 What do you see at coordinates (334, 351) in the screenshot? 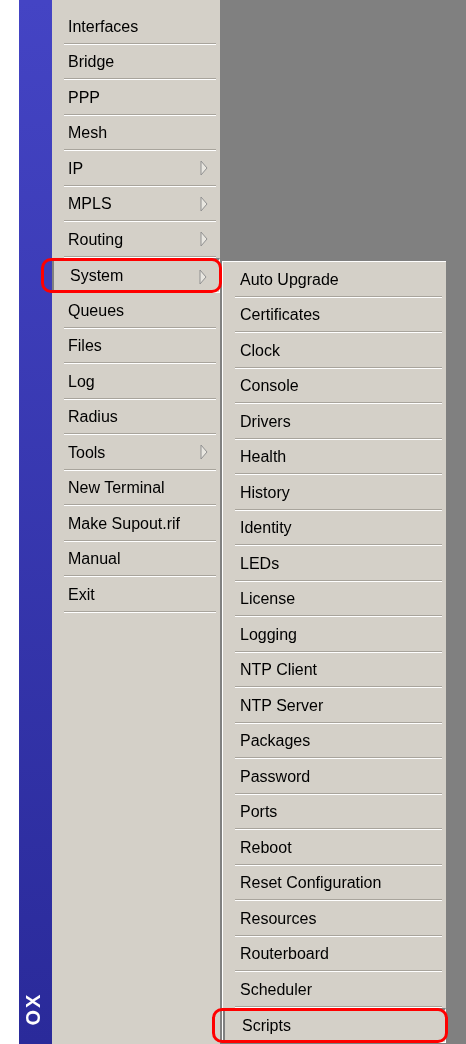
I see `menu-item: Clock` at bounding box center [334, 351].